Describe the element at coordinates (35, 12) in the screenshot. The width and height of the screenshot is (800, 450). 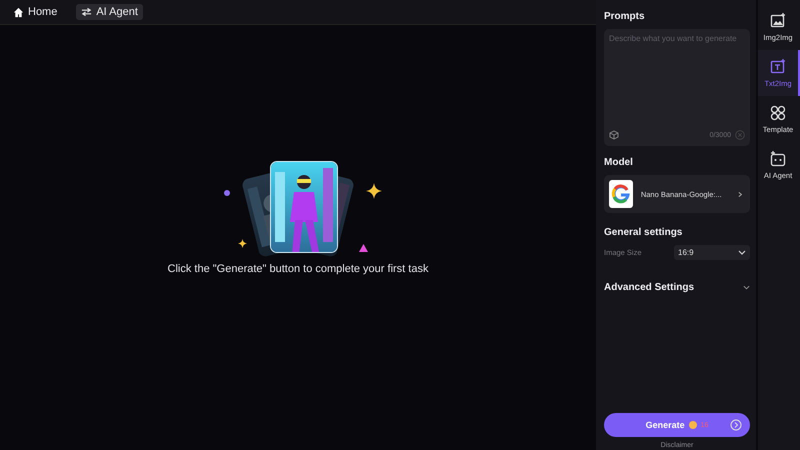
I see `home-link: Home` at that location.